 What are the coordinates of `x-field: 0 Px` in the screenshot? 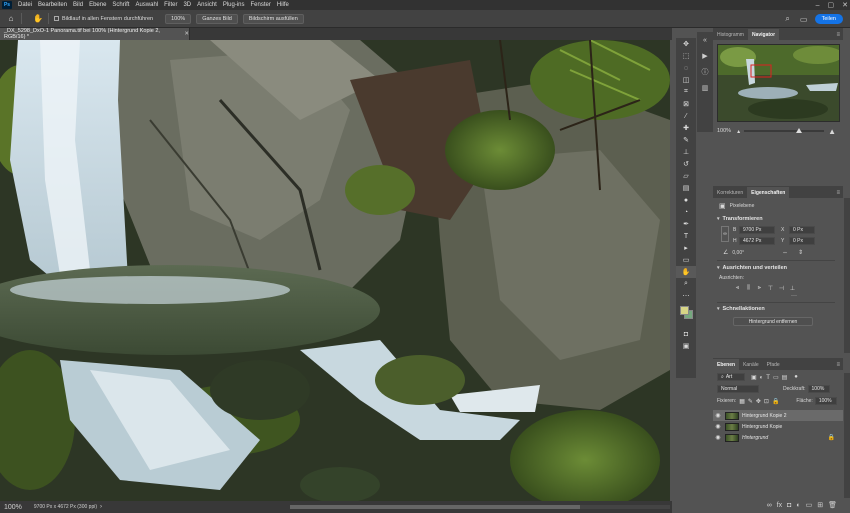 It's located at (802, 230).